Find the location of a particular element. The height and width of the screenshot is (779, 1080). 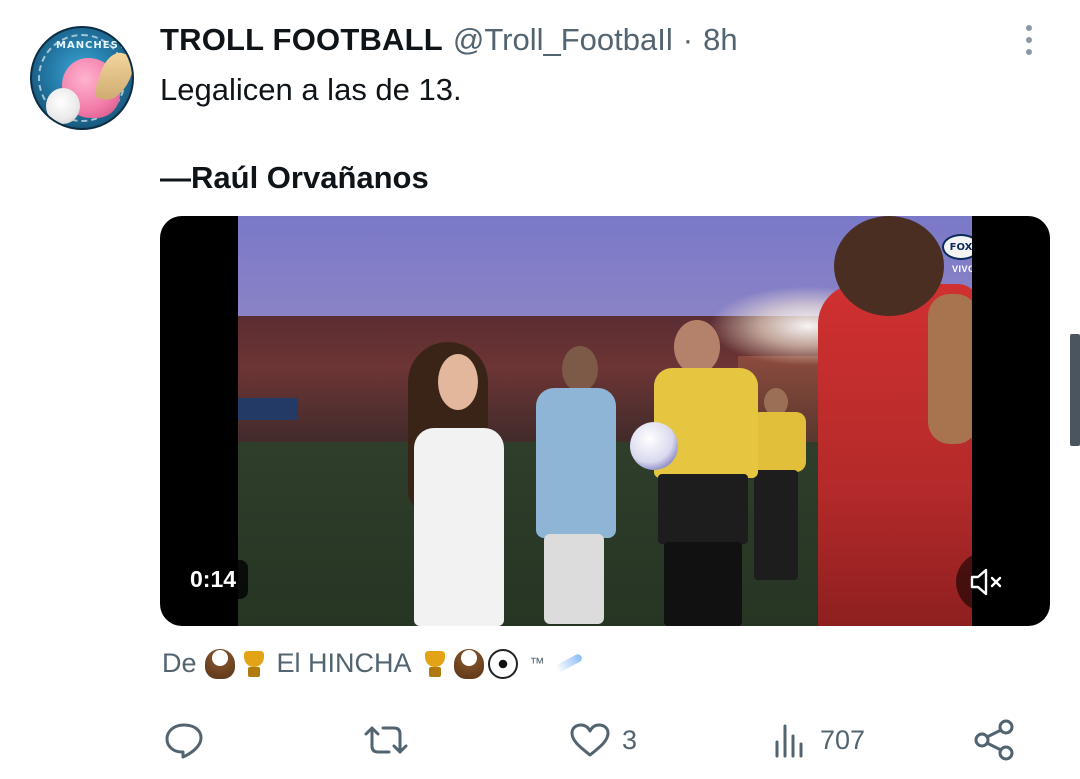

mute-button is located at coordinates (986, 582).